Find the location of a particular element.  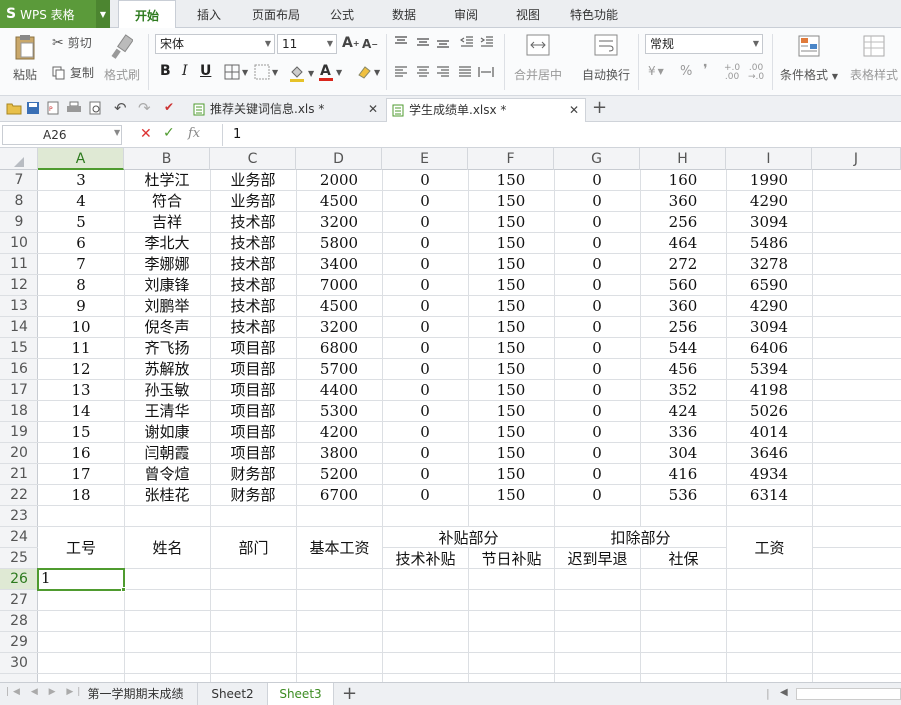

paste-button: 粘贴 is located at coordinates (25, 58).